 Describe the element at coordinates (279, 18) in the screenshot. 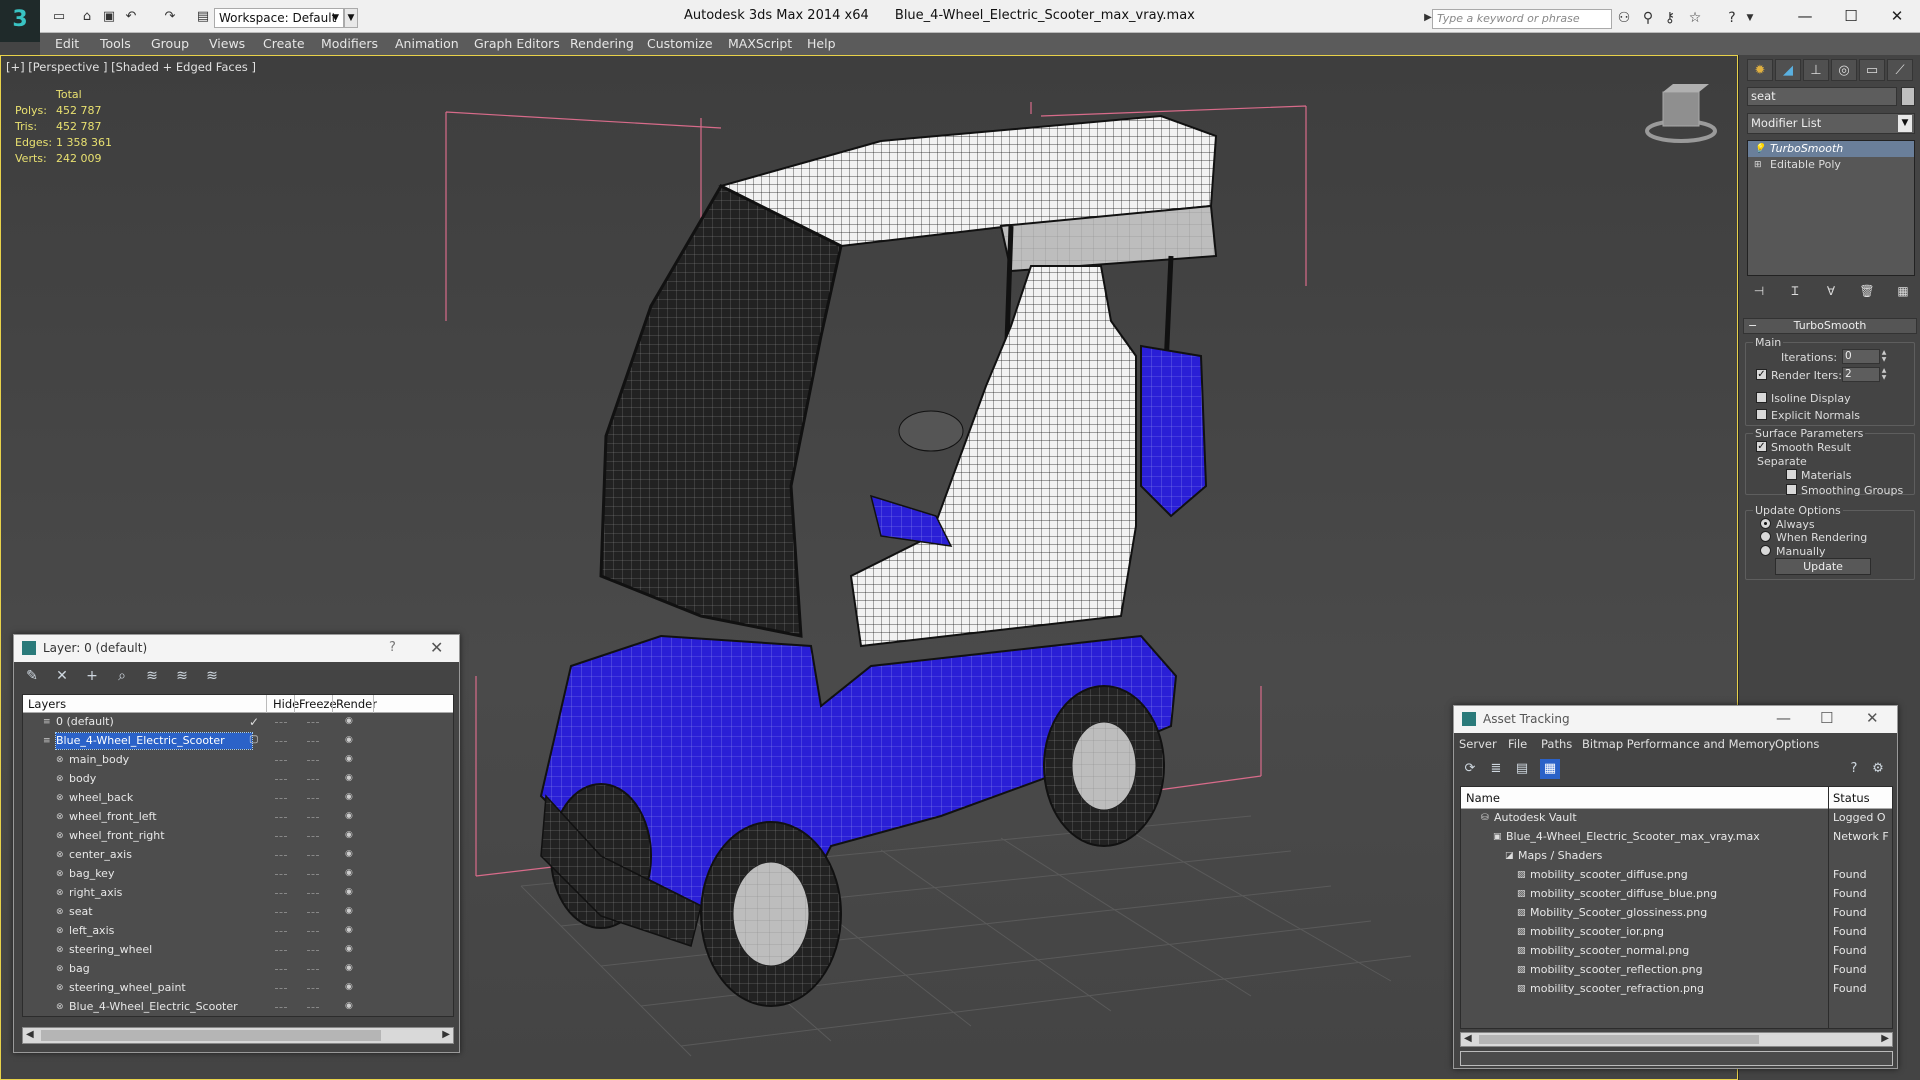

I see `workspace-dropdown: Workspace: Default ▼` at that location.